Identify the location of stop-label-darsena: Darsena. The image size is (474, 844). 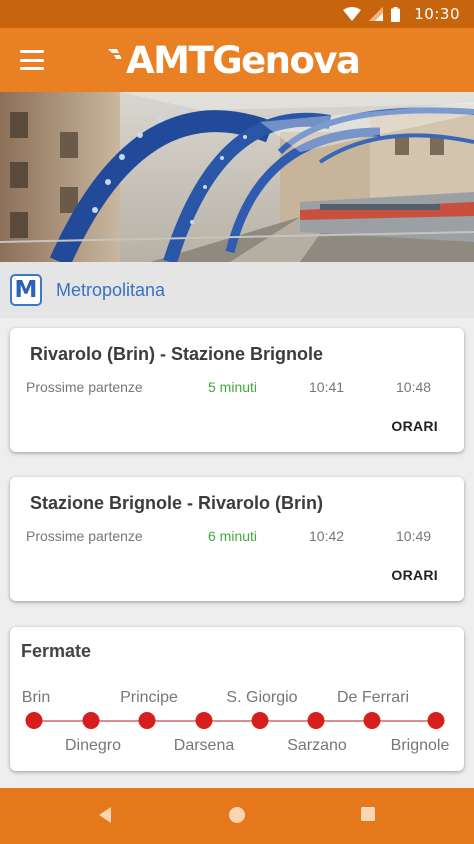
(204, 745).